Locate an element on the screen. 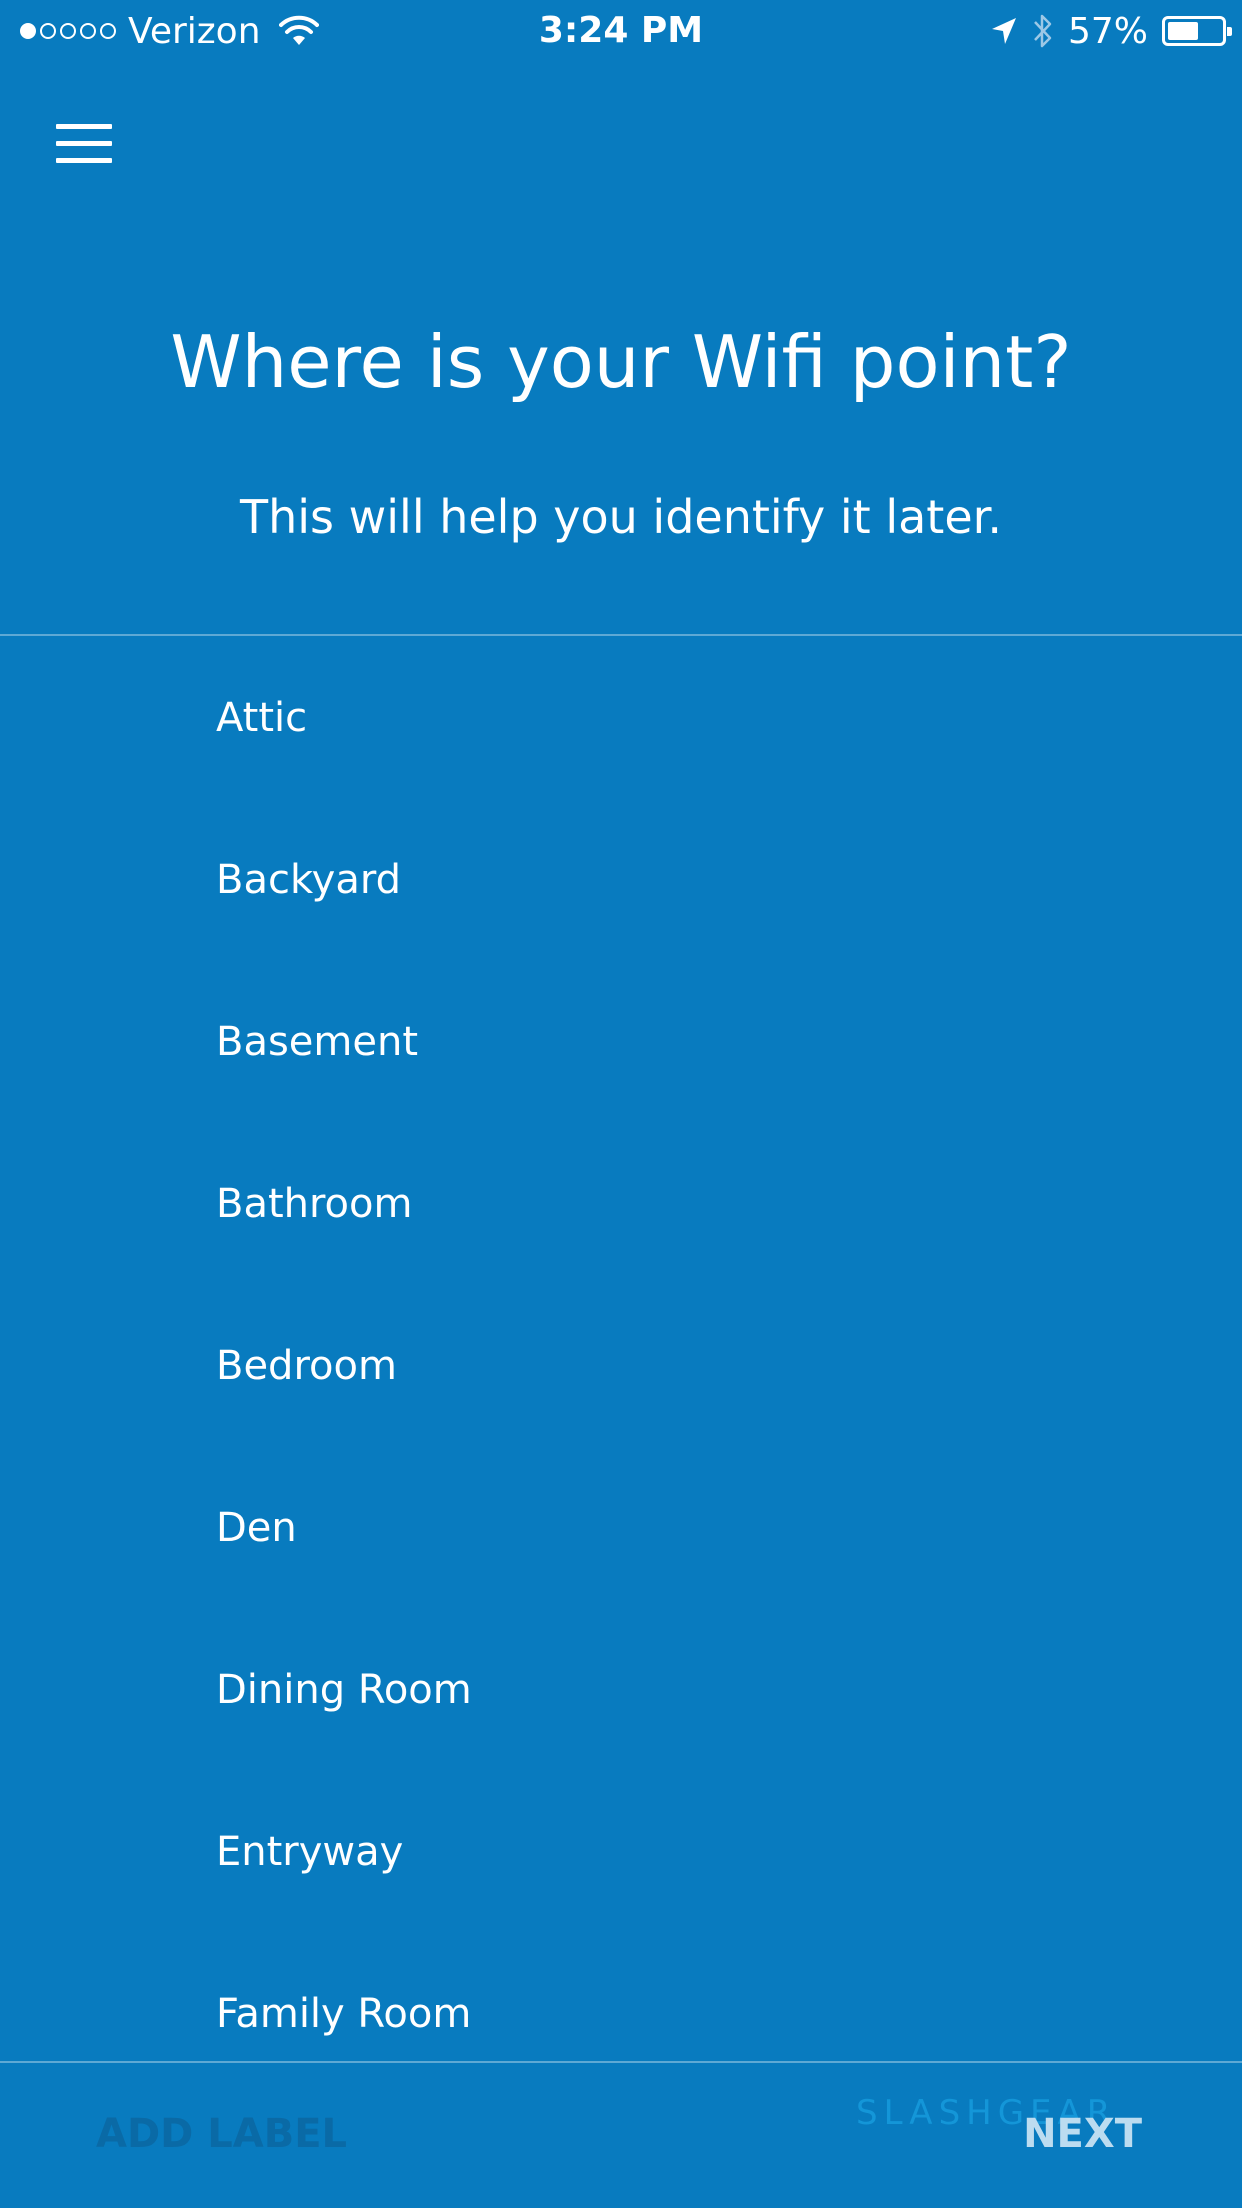 Image resolution: width=1242 pixels, height=2208 pixels. battery-fill is located at coordinates (1183, 31).